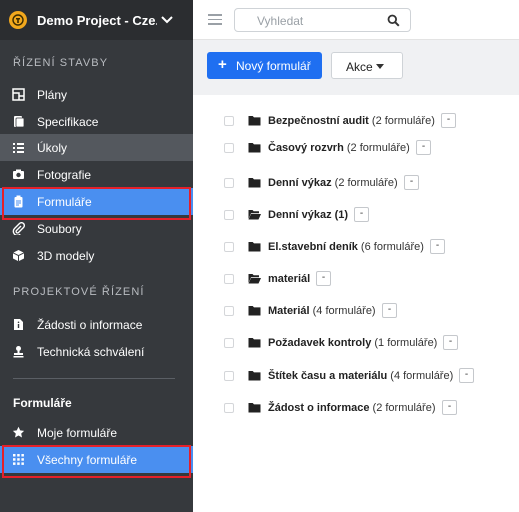  What do you see at coordinates (280, 21) in the screenshot?
I see `search-placeholder: Vyhledat` at bounding box center [280, 21].